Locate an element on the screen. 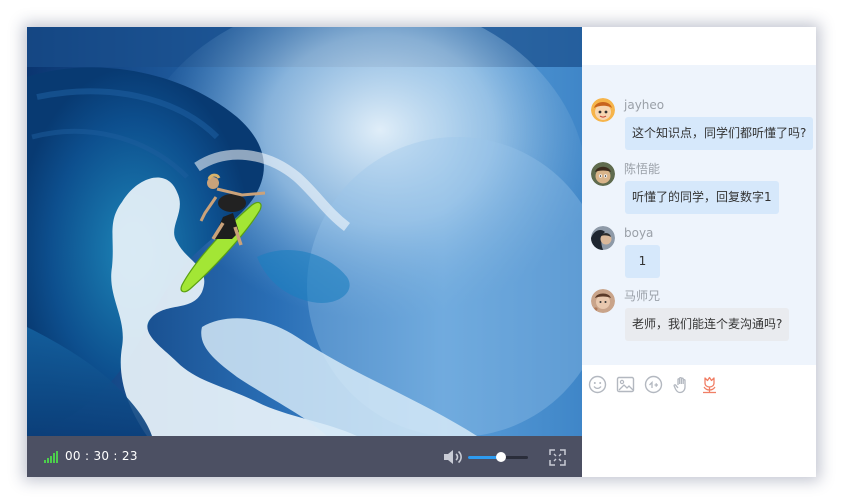 The image size is (843, 504). flower-icon is located at coordinates (709, 384).